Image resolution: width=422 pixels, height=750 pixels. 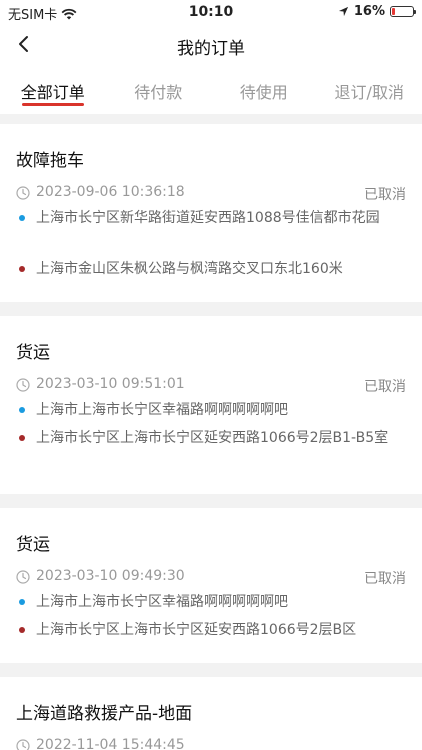 What do you see at coordinates (110, 576) in the screenshot?
I see `order-time: 2023-03-10 09:49:30` at bounding box center [110, 576].